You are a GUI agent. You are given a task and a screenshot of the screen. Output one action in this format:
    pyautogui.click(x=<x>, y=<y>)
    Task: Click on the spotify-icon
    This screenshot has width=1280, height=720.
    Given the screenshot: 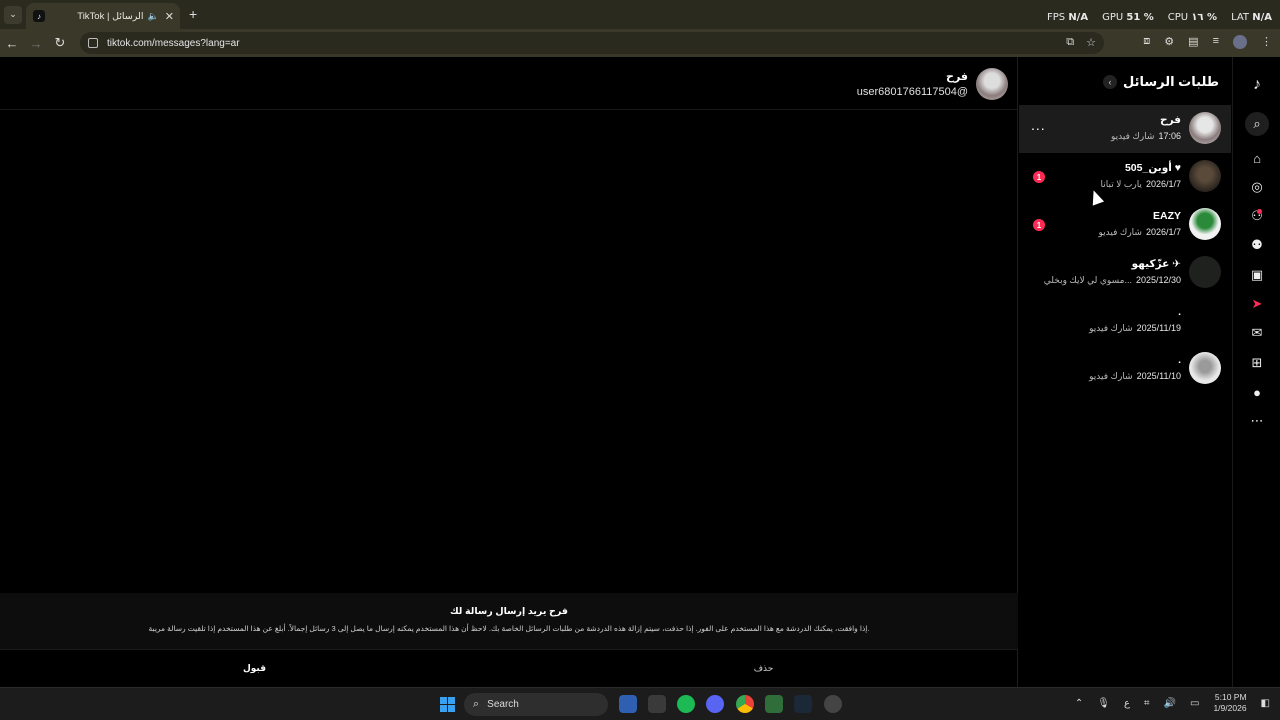 What is the action you would take?
    pyautogui.click(x=686, y=704)
    